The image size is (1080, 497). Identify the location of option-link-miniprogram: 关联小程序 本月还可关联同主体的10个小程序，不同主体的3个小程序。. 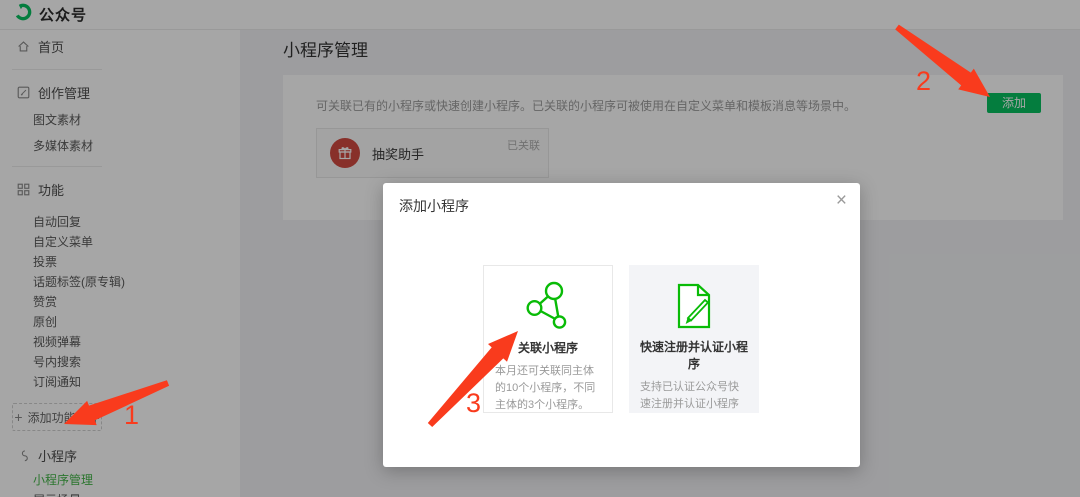
(548, 339).